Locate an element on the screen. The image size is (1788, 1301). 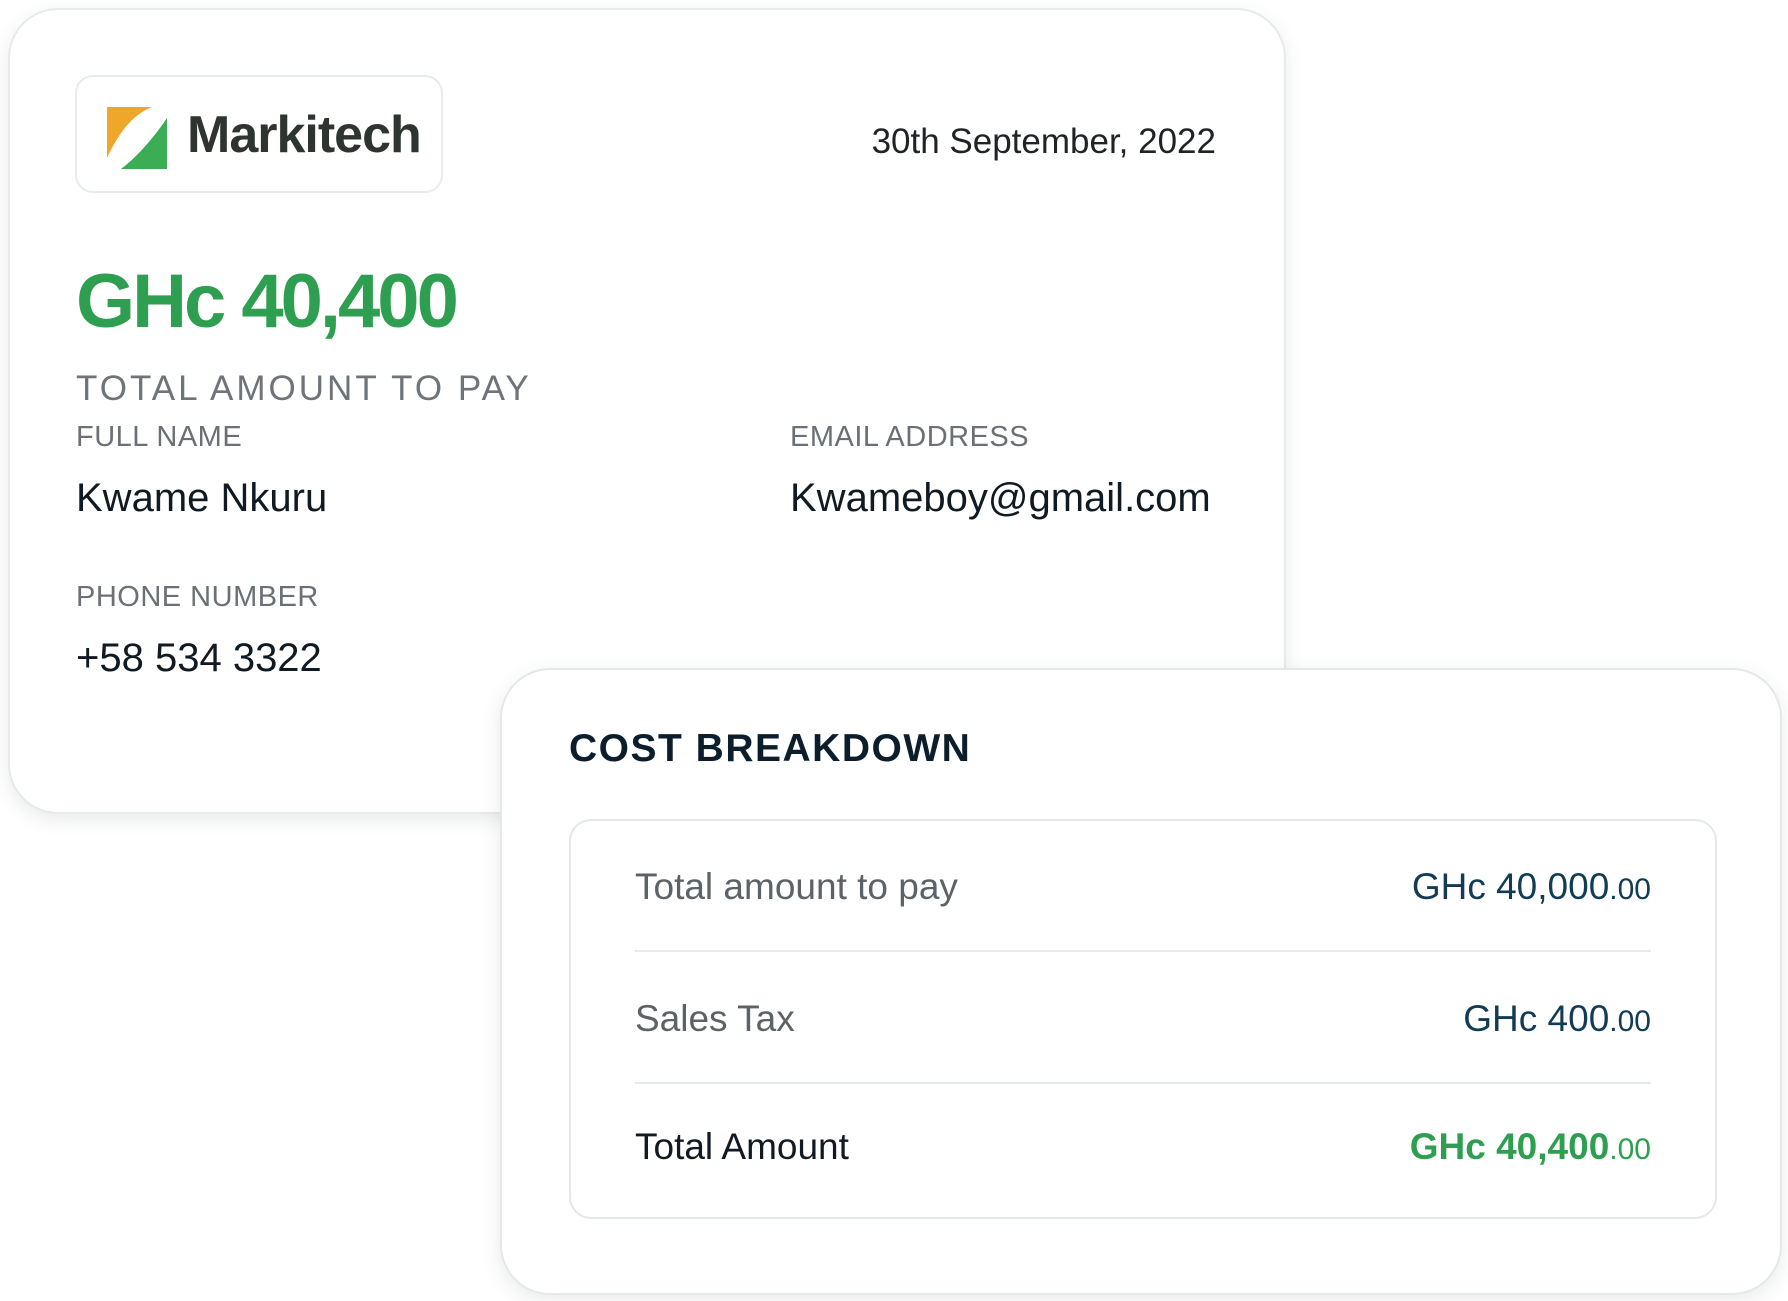
total-amount: GHc 40,400 is located at coordinates (267, 301).